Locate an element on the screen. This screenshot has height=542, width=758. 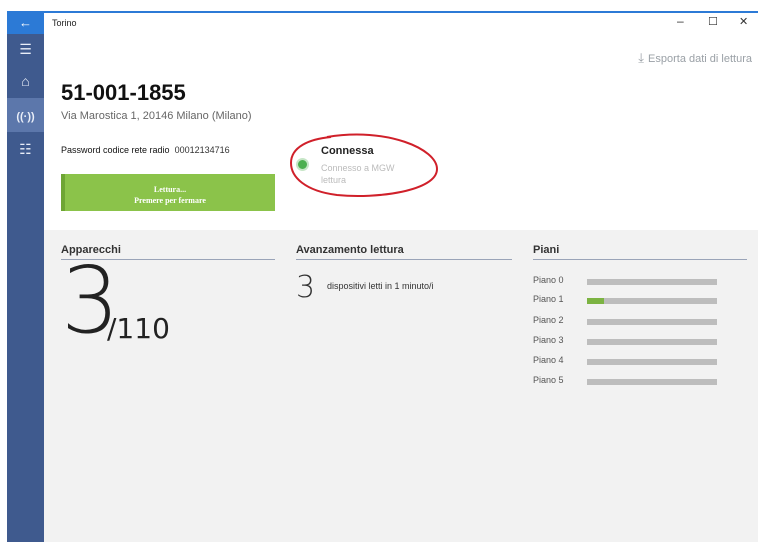
list-icon: ☷ is located at coordinates (25, 149).